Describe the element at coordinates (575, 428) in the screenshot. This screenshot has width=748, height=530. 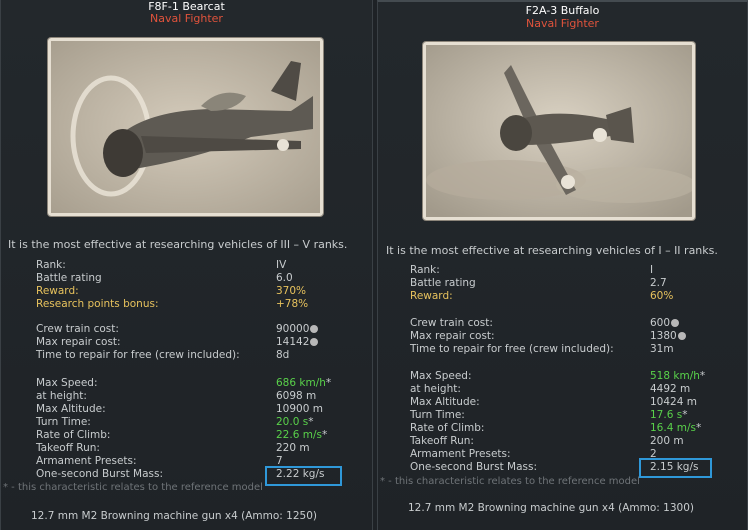
I see `stat-row: Rate of Climb: 16.4 m/s*` at that location.